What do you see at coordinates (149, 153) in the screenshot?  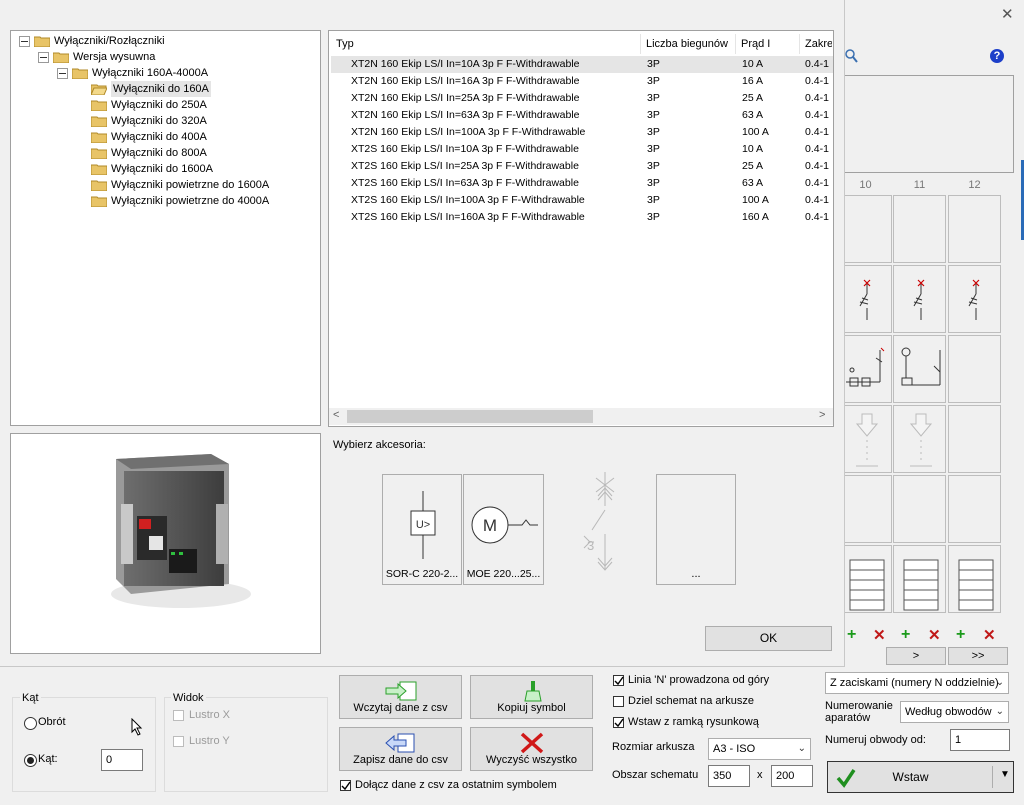 I see `tree-item: Wyłączniki do 800A` at bounding box center [149, 153].